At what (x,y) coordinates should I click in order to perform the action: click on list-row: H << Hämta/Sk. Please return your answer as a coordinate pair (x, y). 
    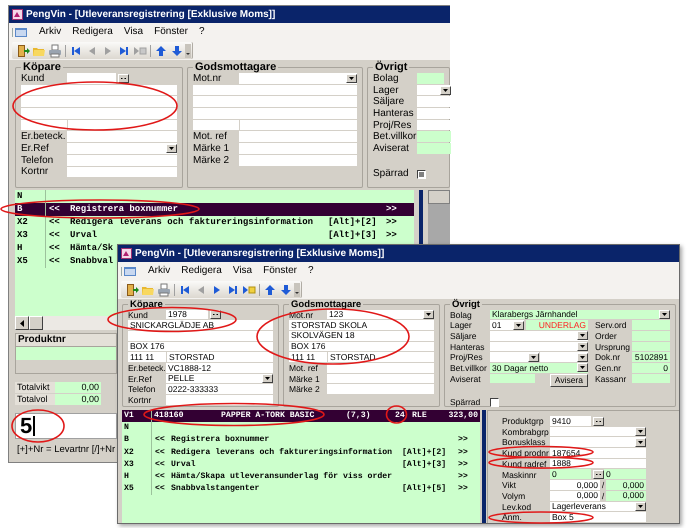
    Looking at the image, I should click on (65, 248).